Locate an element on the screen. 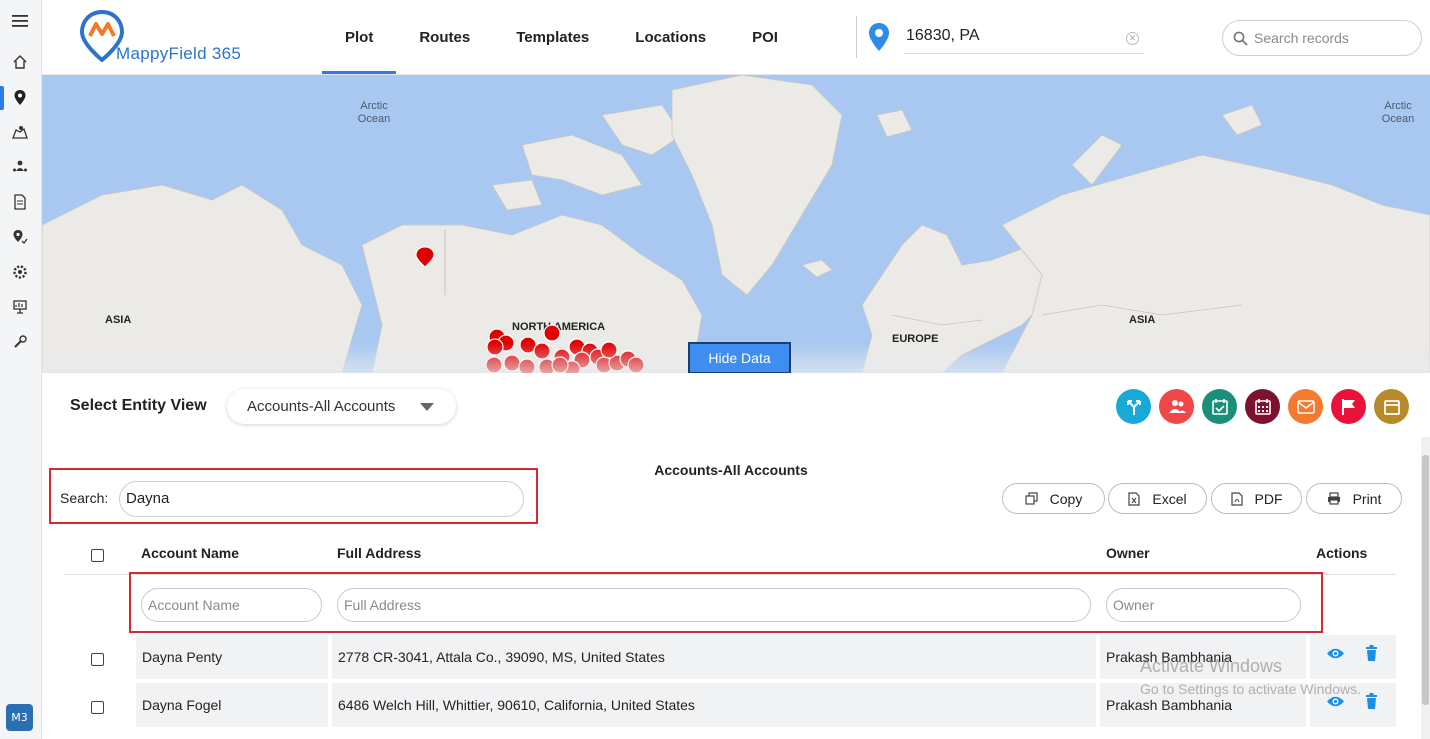  tab-poi: POI is located at coordinates (765, 37).